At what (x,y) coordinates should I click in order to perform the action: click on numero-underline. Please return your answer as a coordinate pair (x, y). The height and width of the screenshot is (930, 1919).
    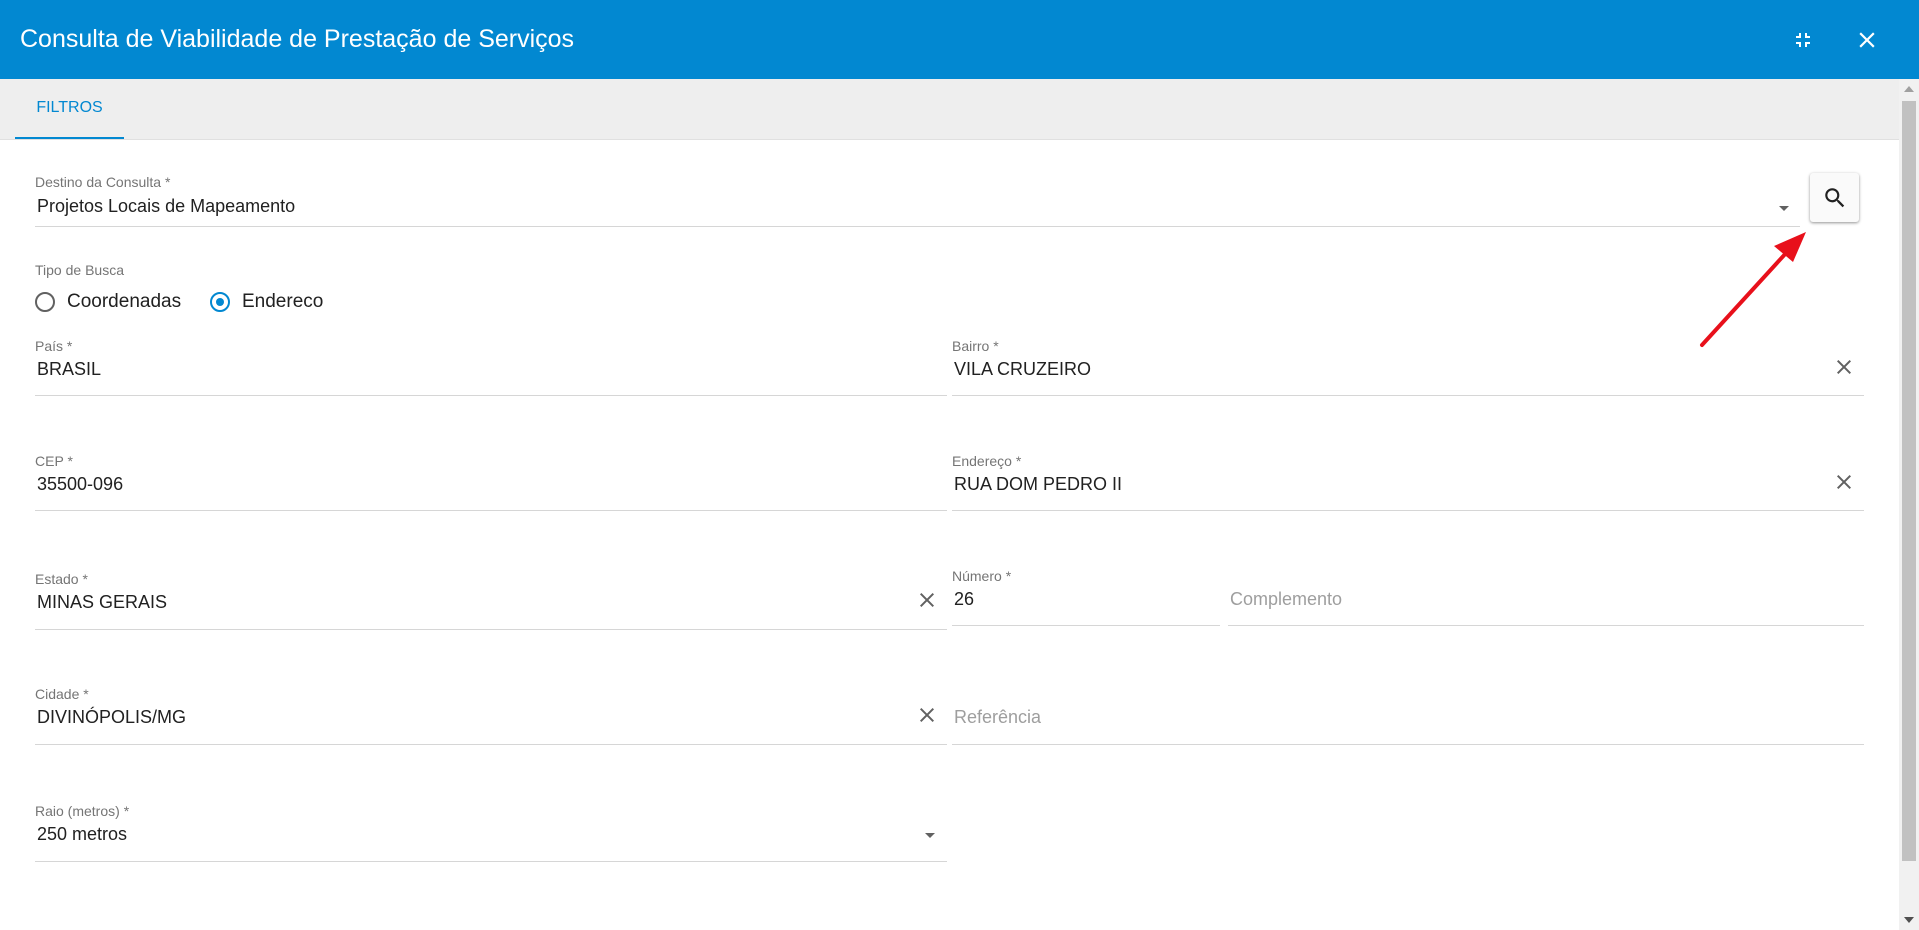
    Looking at the image, I should click on (1086, 625).